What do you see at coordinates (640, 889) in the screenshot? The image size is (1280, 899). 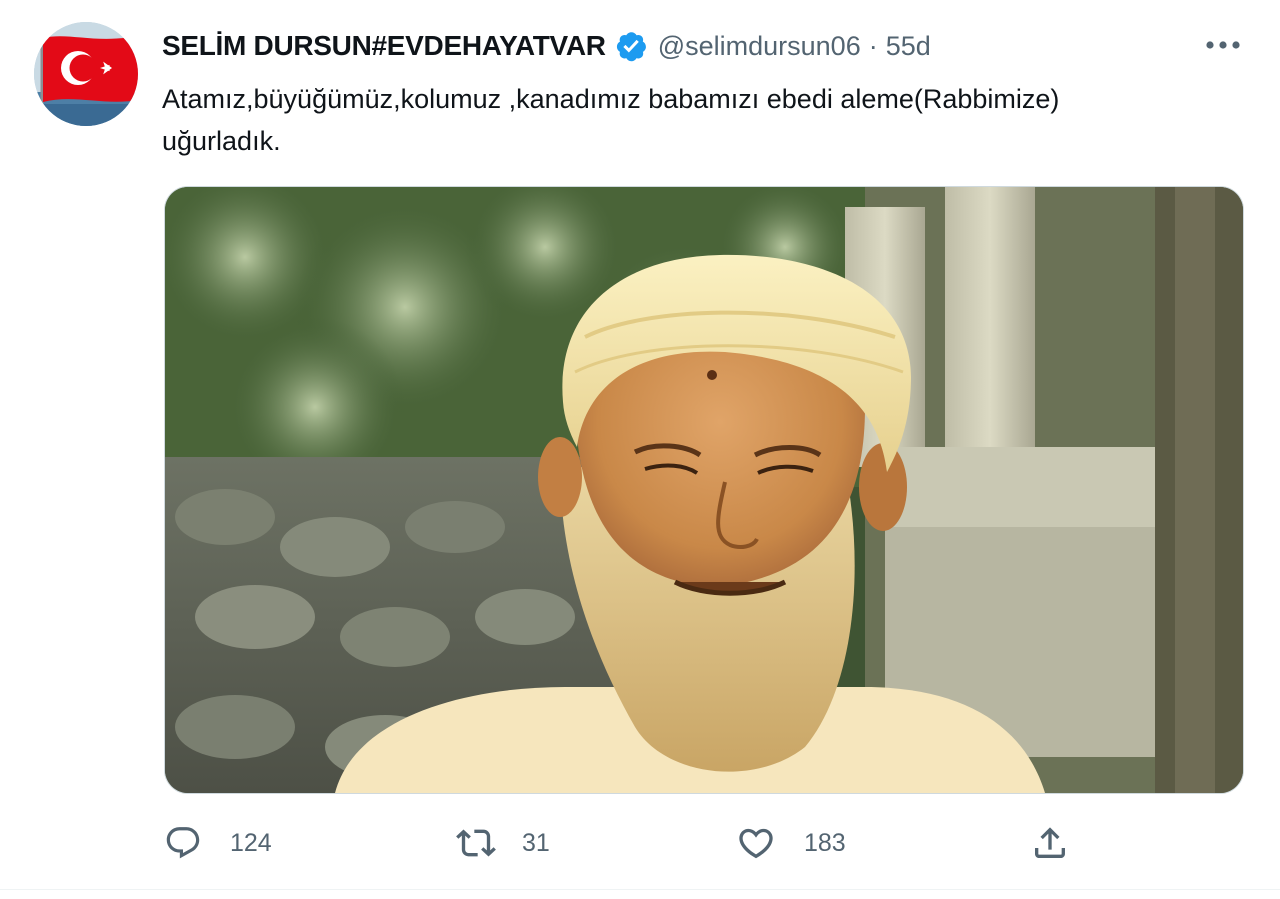 I see `divider` at bounding box center [640, 889].